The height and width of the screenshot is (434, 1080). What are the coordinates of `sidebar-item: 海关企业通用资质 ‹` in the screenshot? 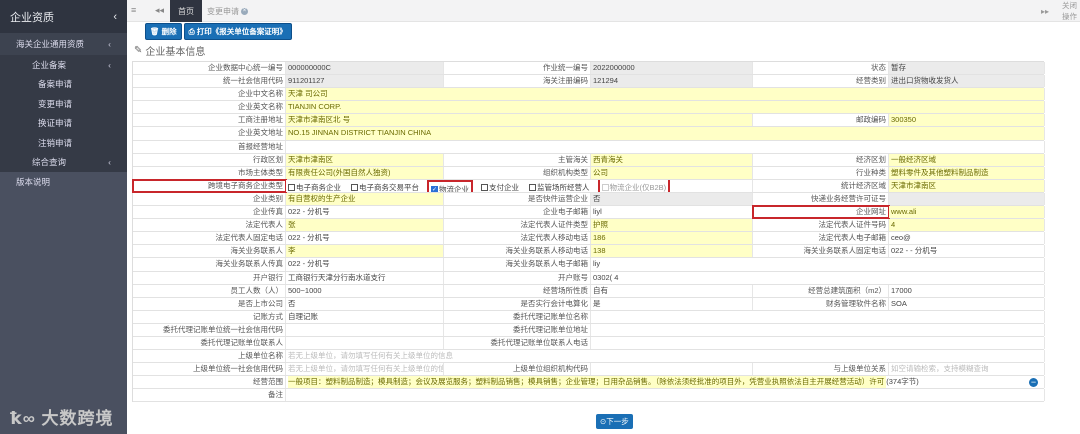 It's located at (63, 44).